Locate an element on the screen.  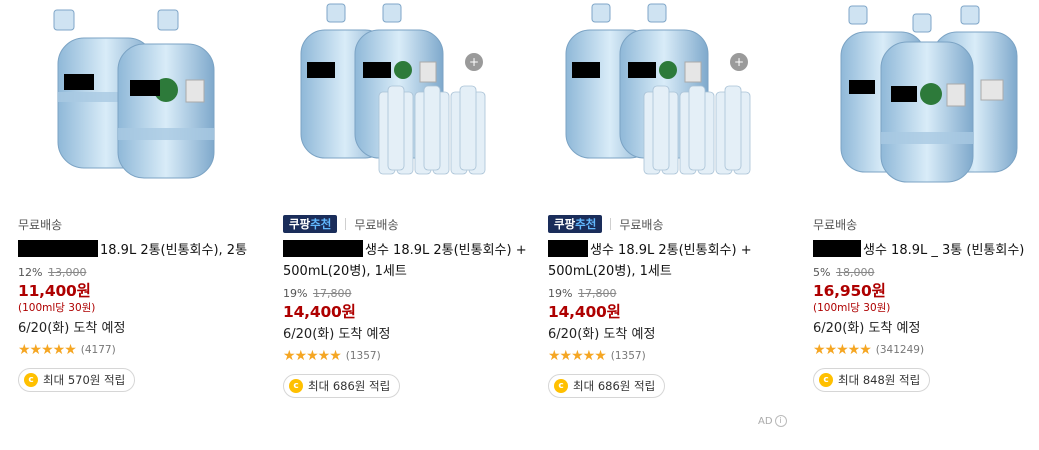
review-count: (341249) is located at coordinates (900, 350).